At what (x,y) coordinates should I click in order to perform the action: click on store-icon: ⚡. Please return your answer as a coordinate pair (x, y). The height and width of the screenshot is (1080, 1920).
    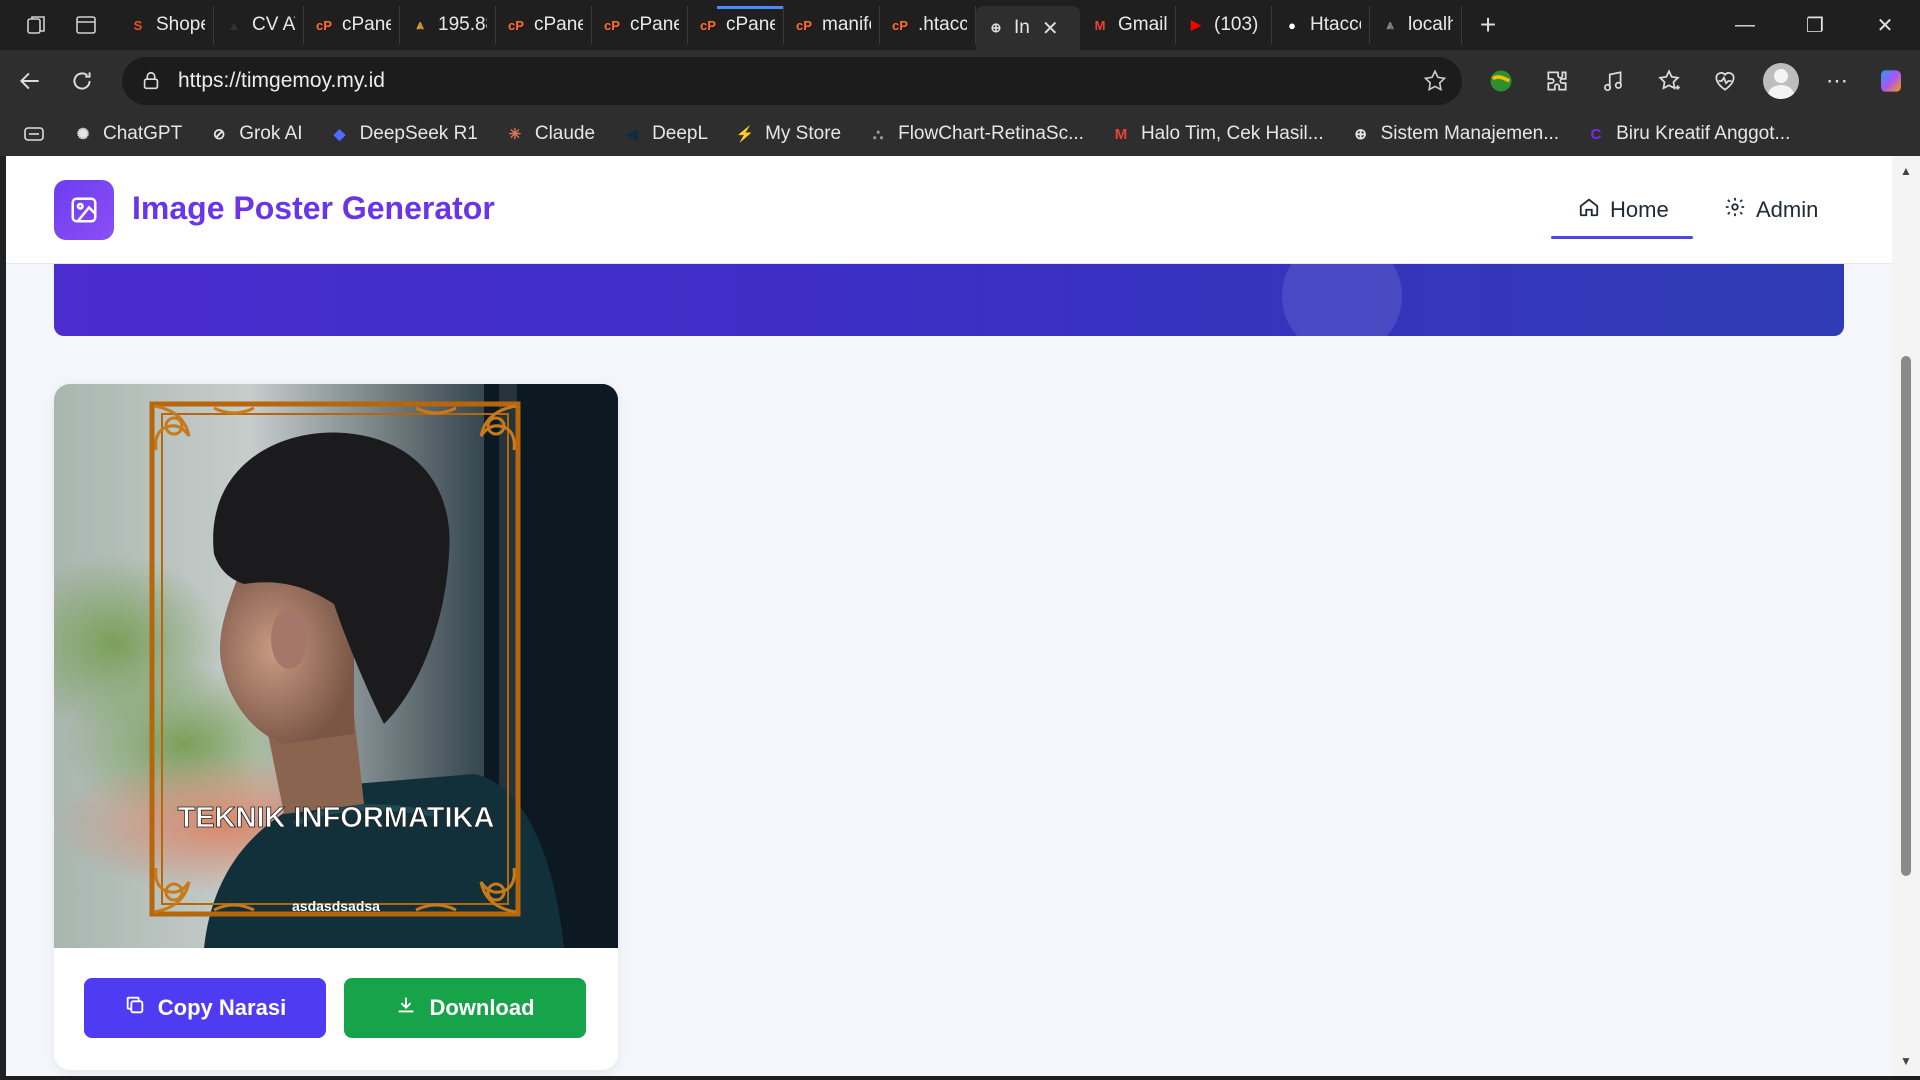
    Looking at the image, I should click on (745, 134).